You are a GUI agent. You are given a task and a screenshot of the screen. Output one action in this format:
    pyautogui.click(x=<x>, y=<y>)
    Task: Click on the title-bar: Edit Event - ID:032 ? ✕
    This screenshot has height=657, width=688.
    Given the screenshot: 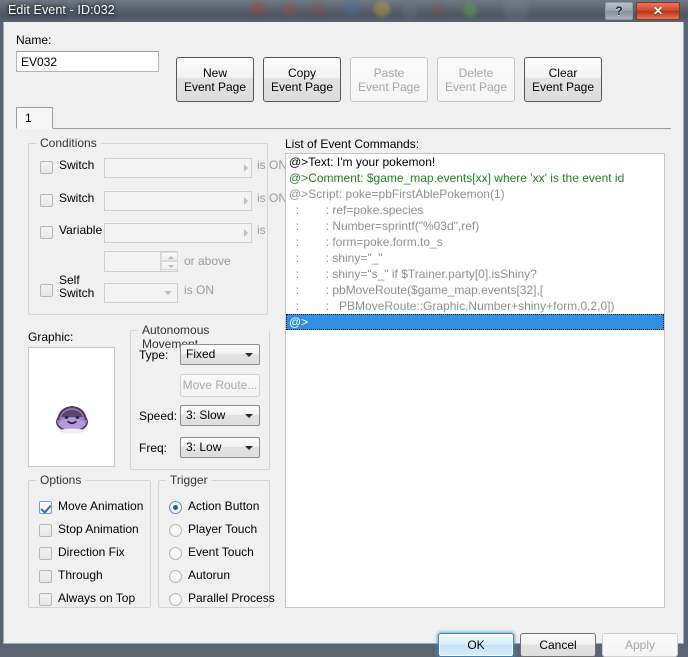 What is the action you would take?
    pyautogui.click(x=344, y=11)
    